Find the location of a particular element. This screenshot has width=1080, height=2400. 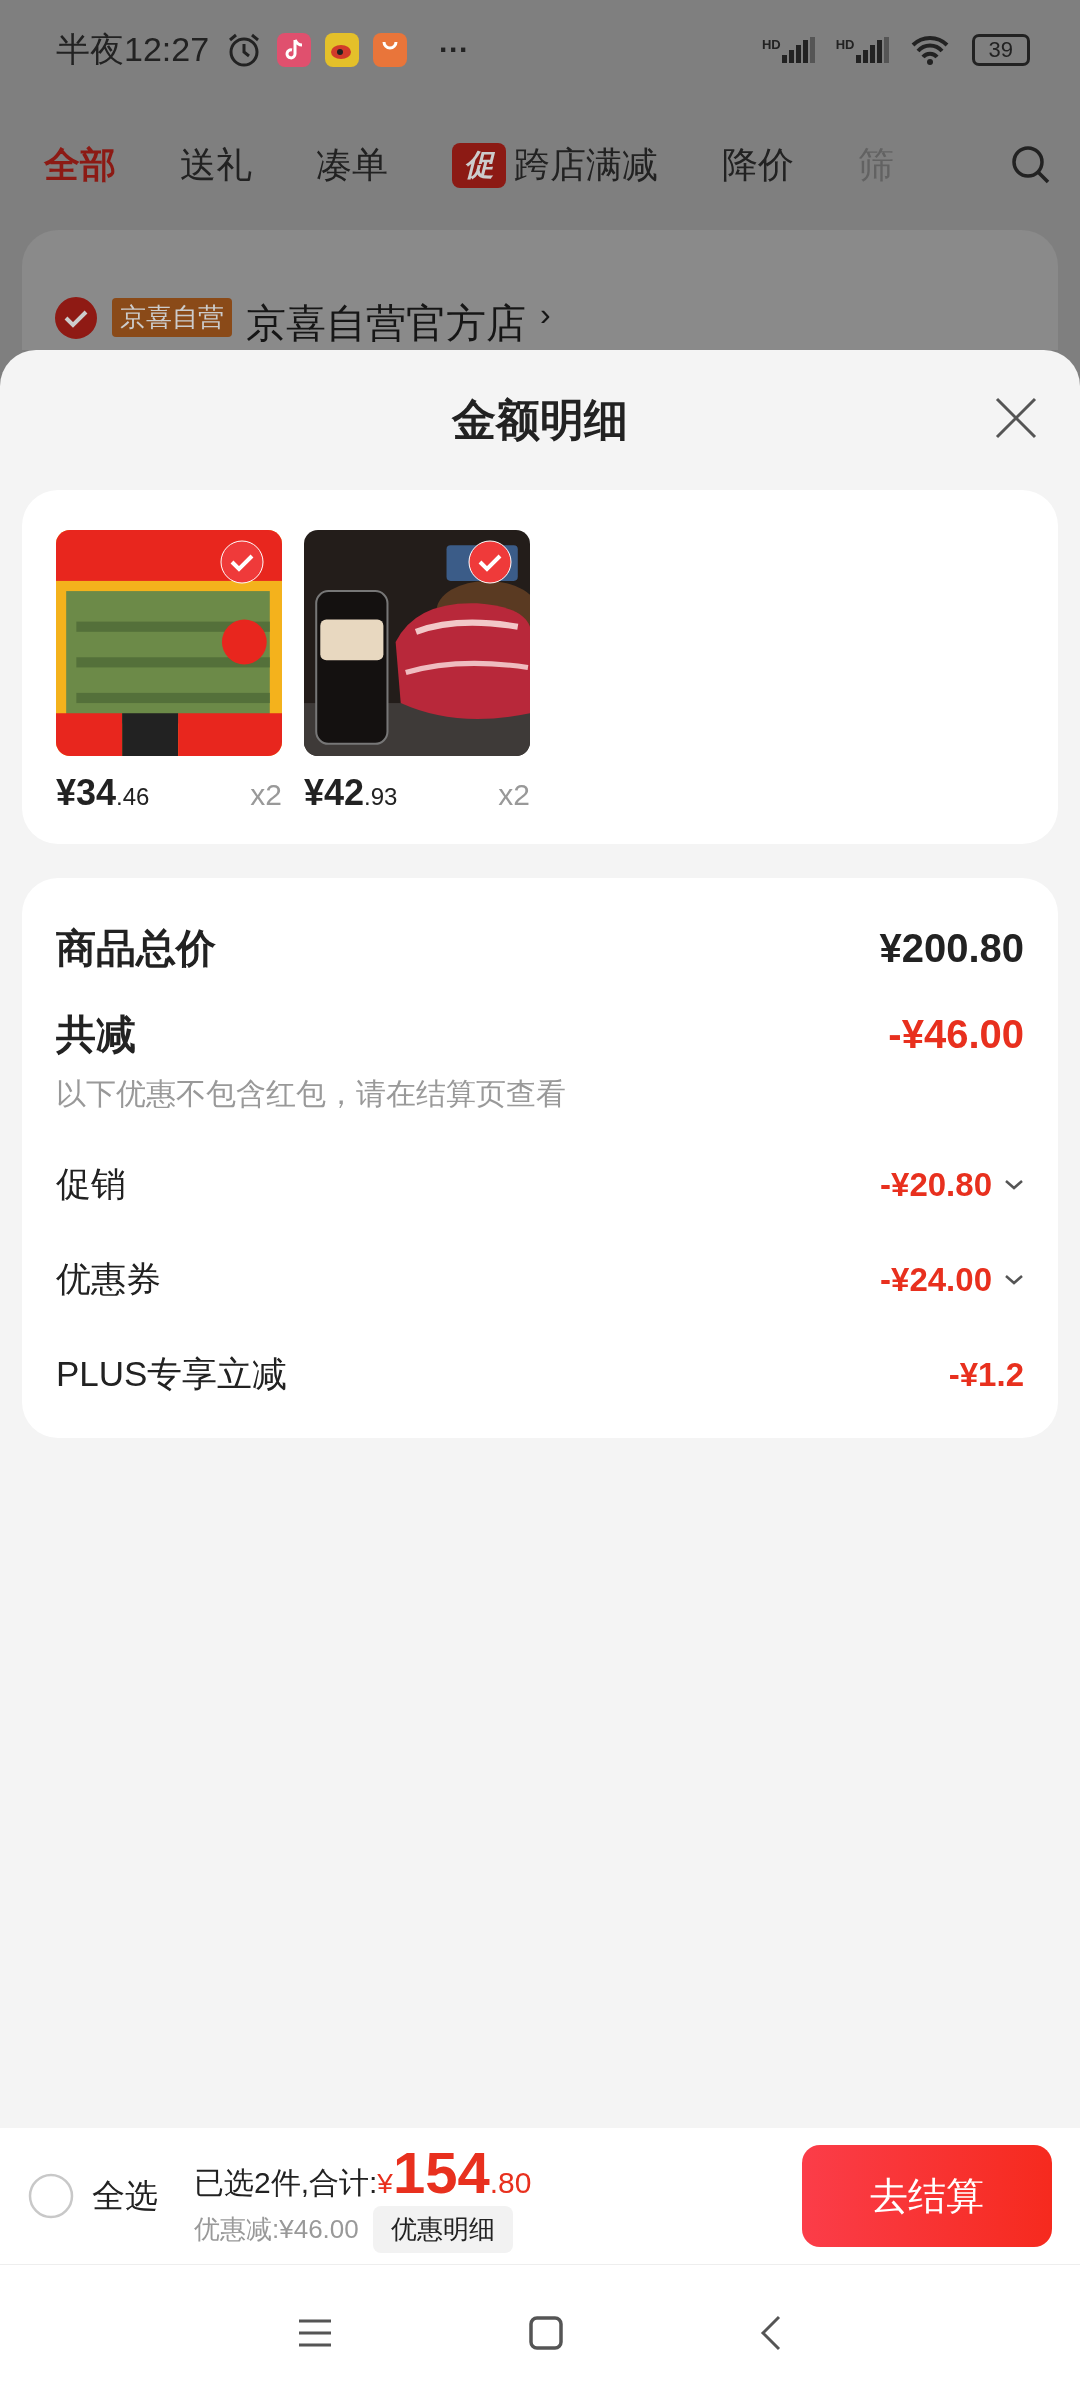

battery-level: 39 is located at coordinates (1000, 50).